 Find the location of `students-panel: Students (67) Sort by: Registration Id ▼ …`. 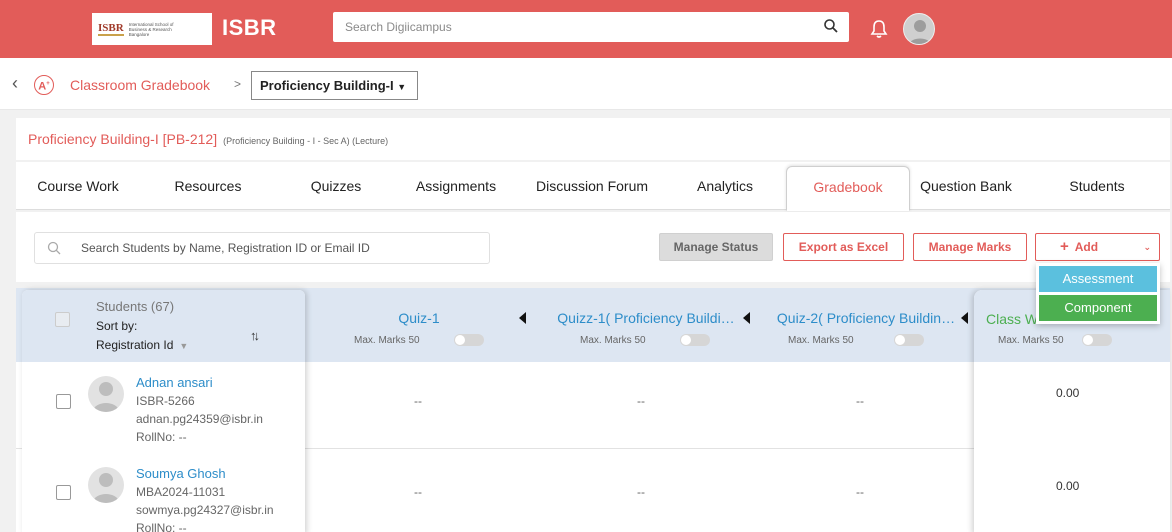

students-panel: Students (67) Sort by: Registration Id ▼ … is located at coordinates (163, 411).